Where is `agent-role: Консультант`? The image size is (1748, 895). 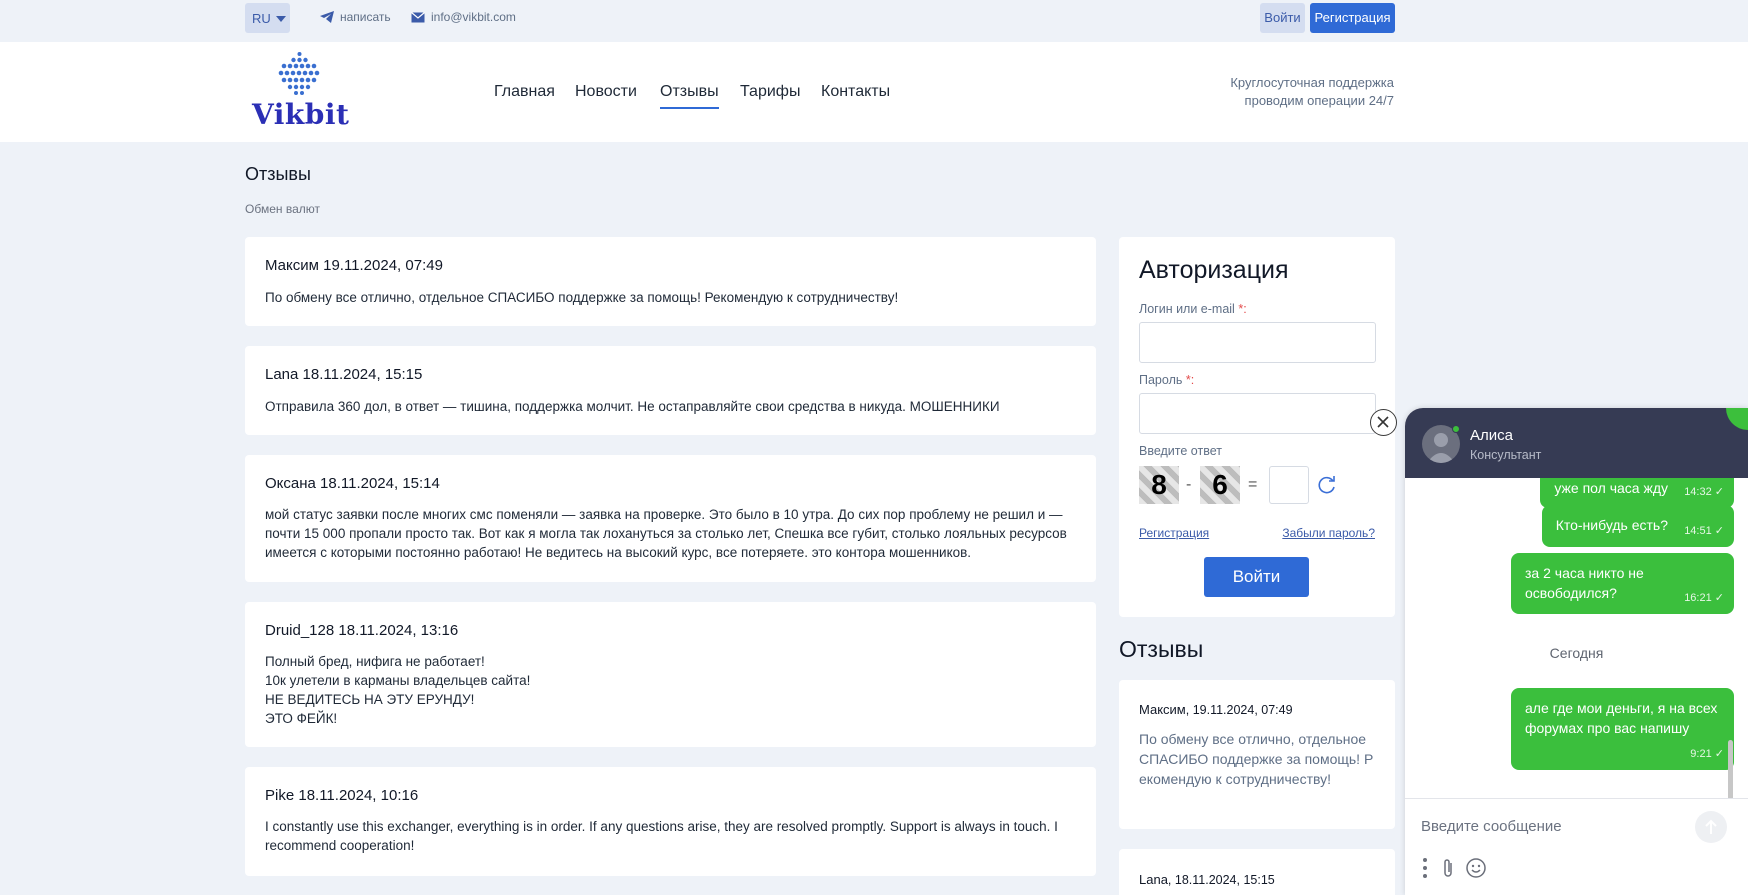 agent-role: Консультант is located at coordinates (1506, 455).